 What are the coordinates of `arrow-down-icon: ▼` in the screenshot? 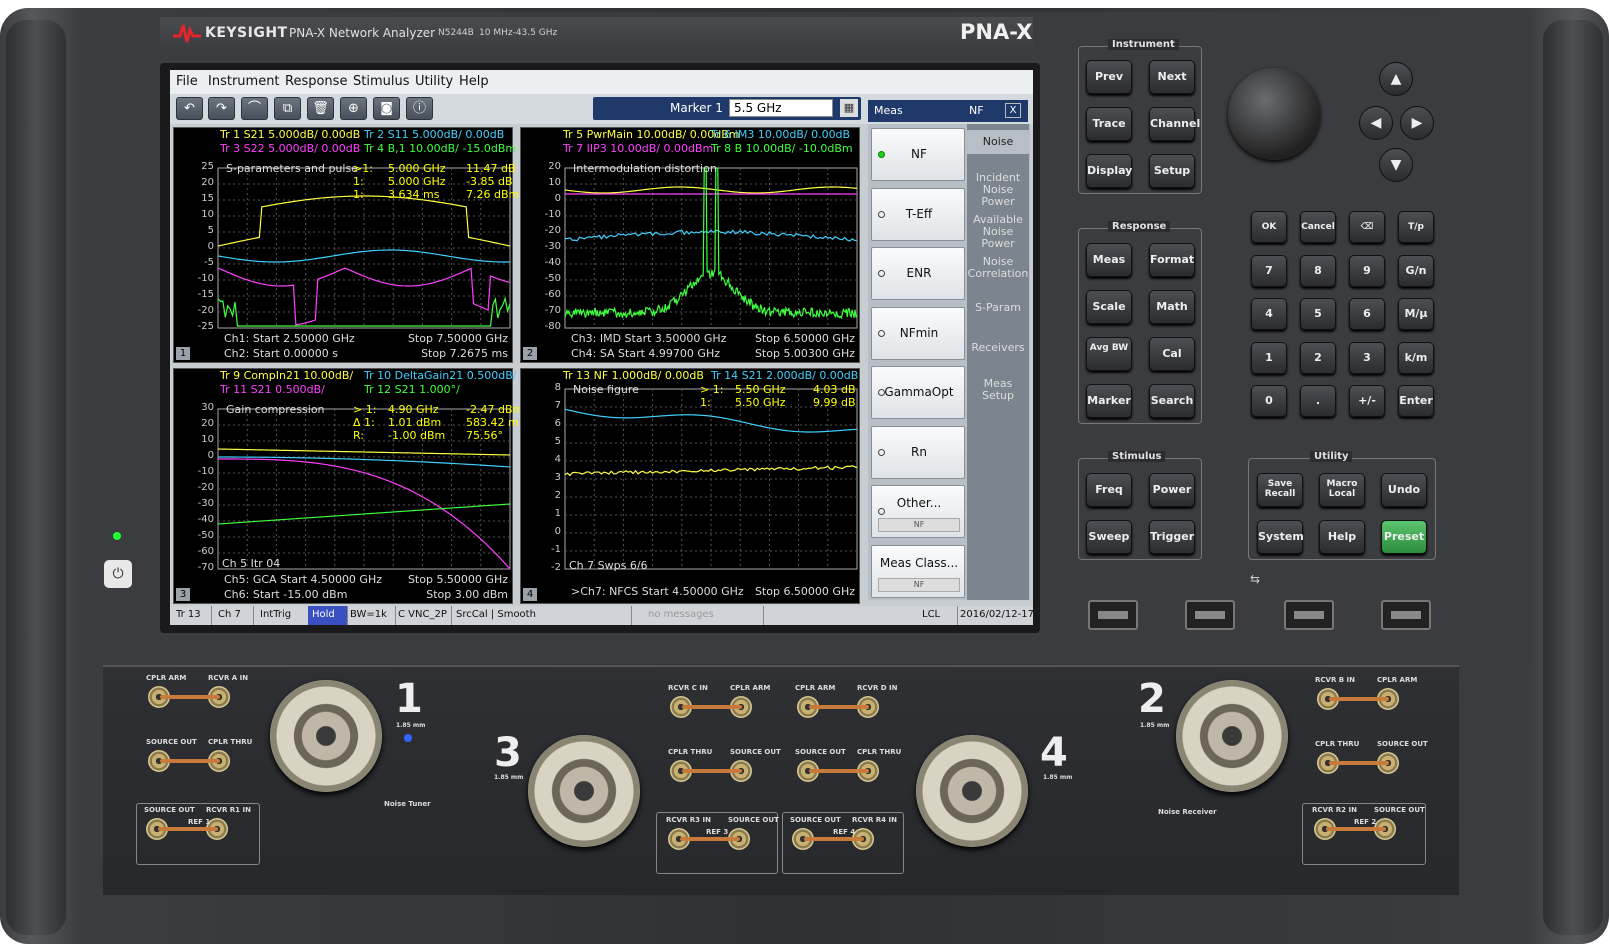 It's located at (1396, 165).